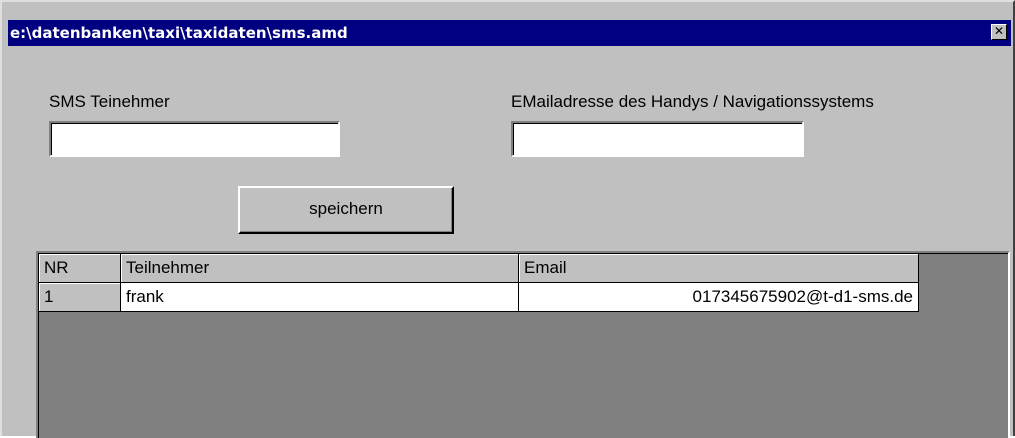  Describe the element at coordinates (179, 33) in the screenshot. I see `window-title: e:\datenbanken\taxi\taxidaten\sms.amd` at that location.